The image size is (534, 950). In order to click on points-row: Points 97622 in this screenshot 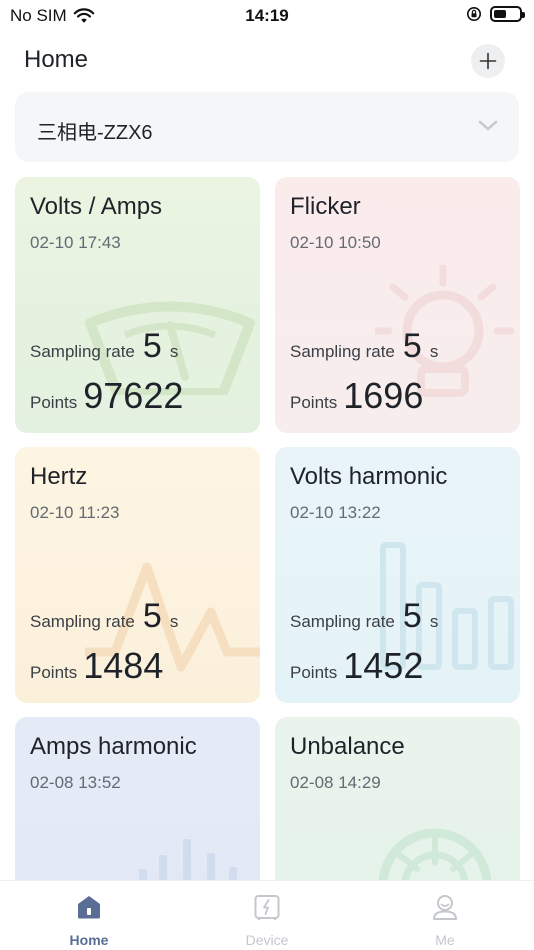, I will do `click(106, 396)`.